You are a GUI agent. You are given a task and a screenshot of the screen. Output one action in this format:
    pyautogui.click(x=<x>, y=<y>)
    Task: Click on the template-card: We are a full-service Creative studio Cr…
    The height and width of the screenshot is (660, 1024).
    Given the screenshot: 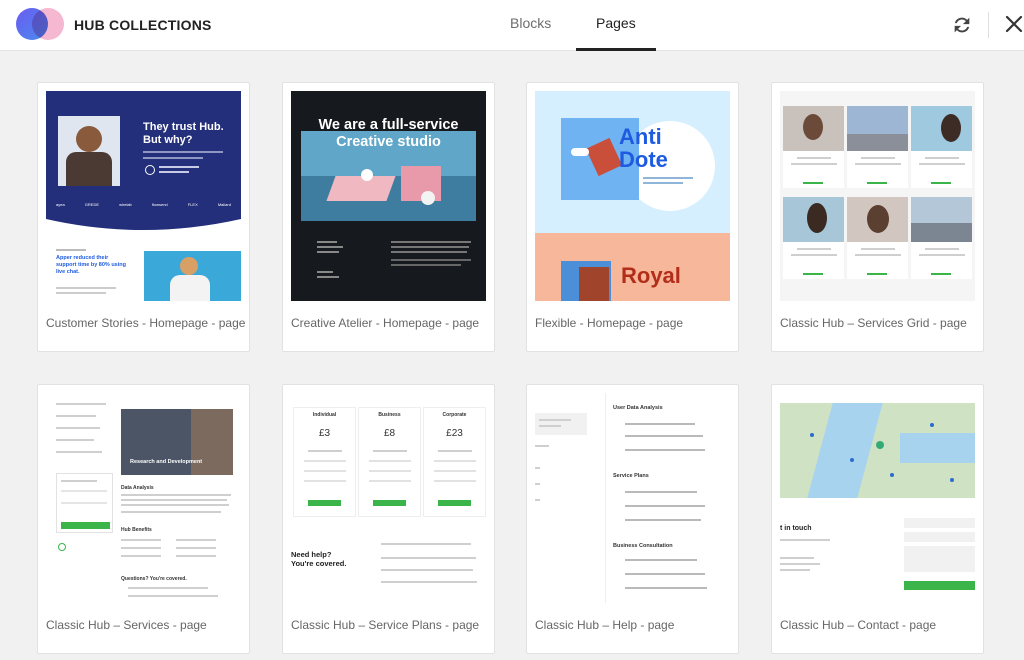 What is the action you would take?
    pyautogui.click(x=388, y=217)
    